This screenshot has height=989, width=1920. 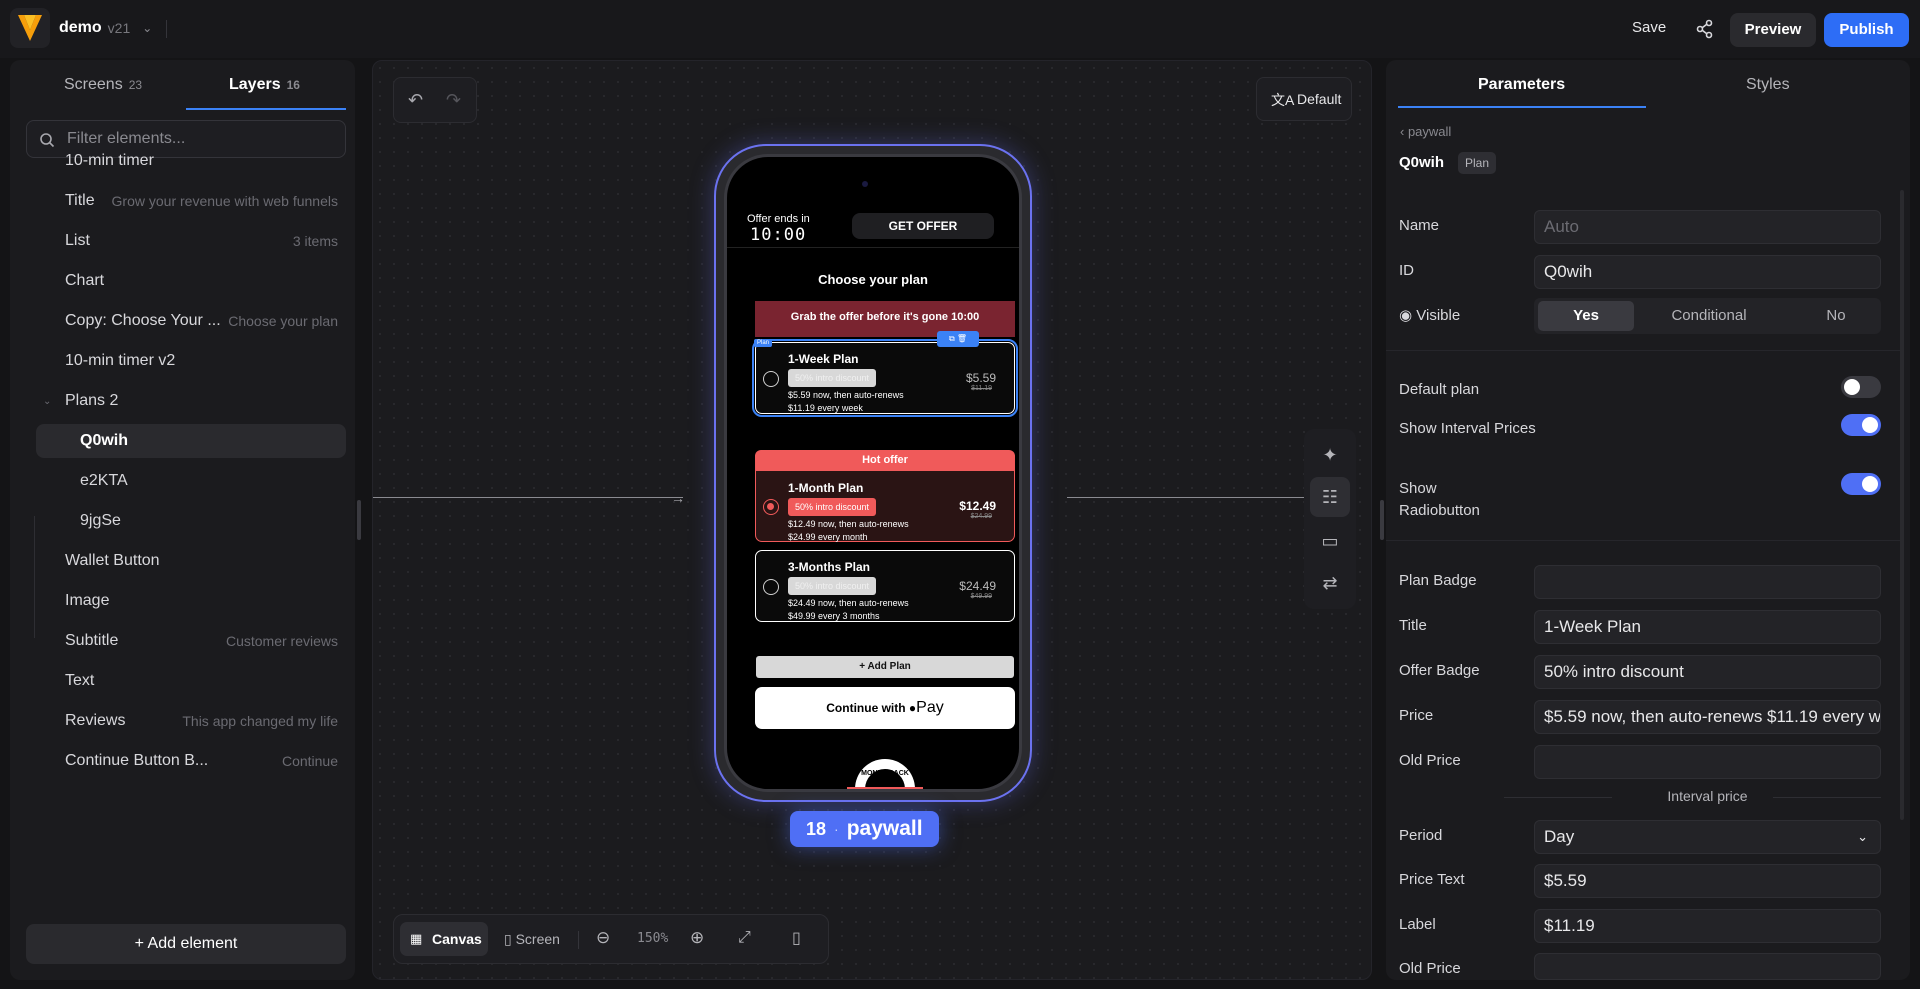 I want to click on screen-mode-button: ▯ Screen, so click(x=532, y=939).